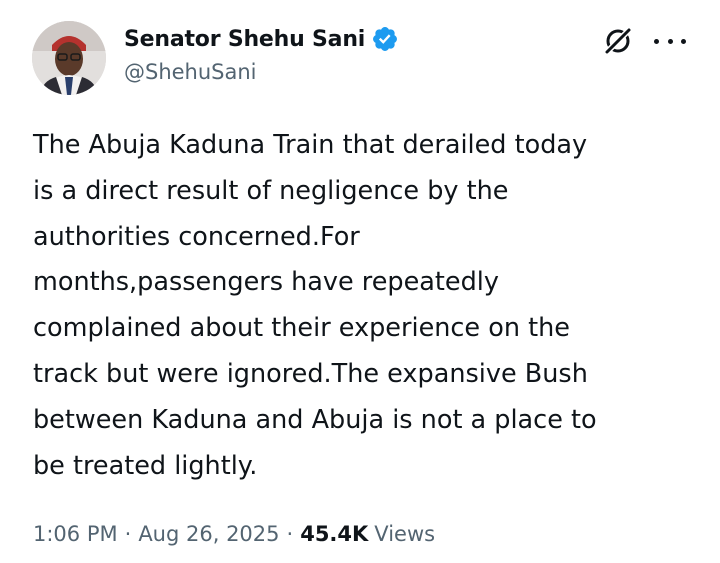  What do you see at coordinates (75, 534) in the screenshot?
I see `tweet-time: 1:06 PM` at bounding box center [75, 534].